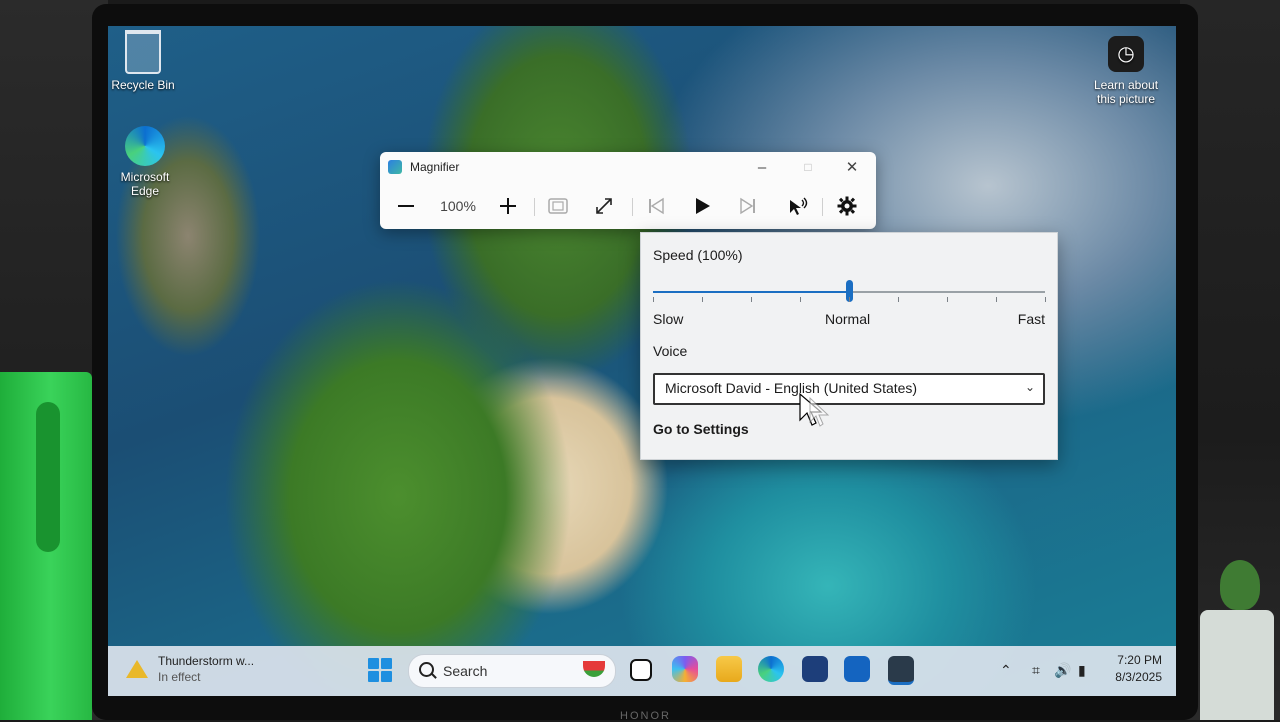 This screenshot has height=722, width=1280. Describe the element at coordinates (901, 670) in the screenshot. I see `magnifier-taskbar-icon` at that location.